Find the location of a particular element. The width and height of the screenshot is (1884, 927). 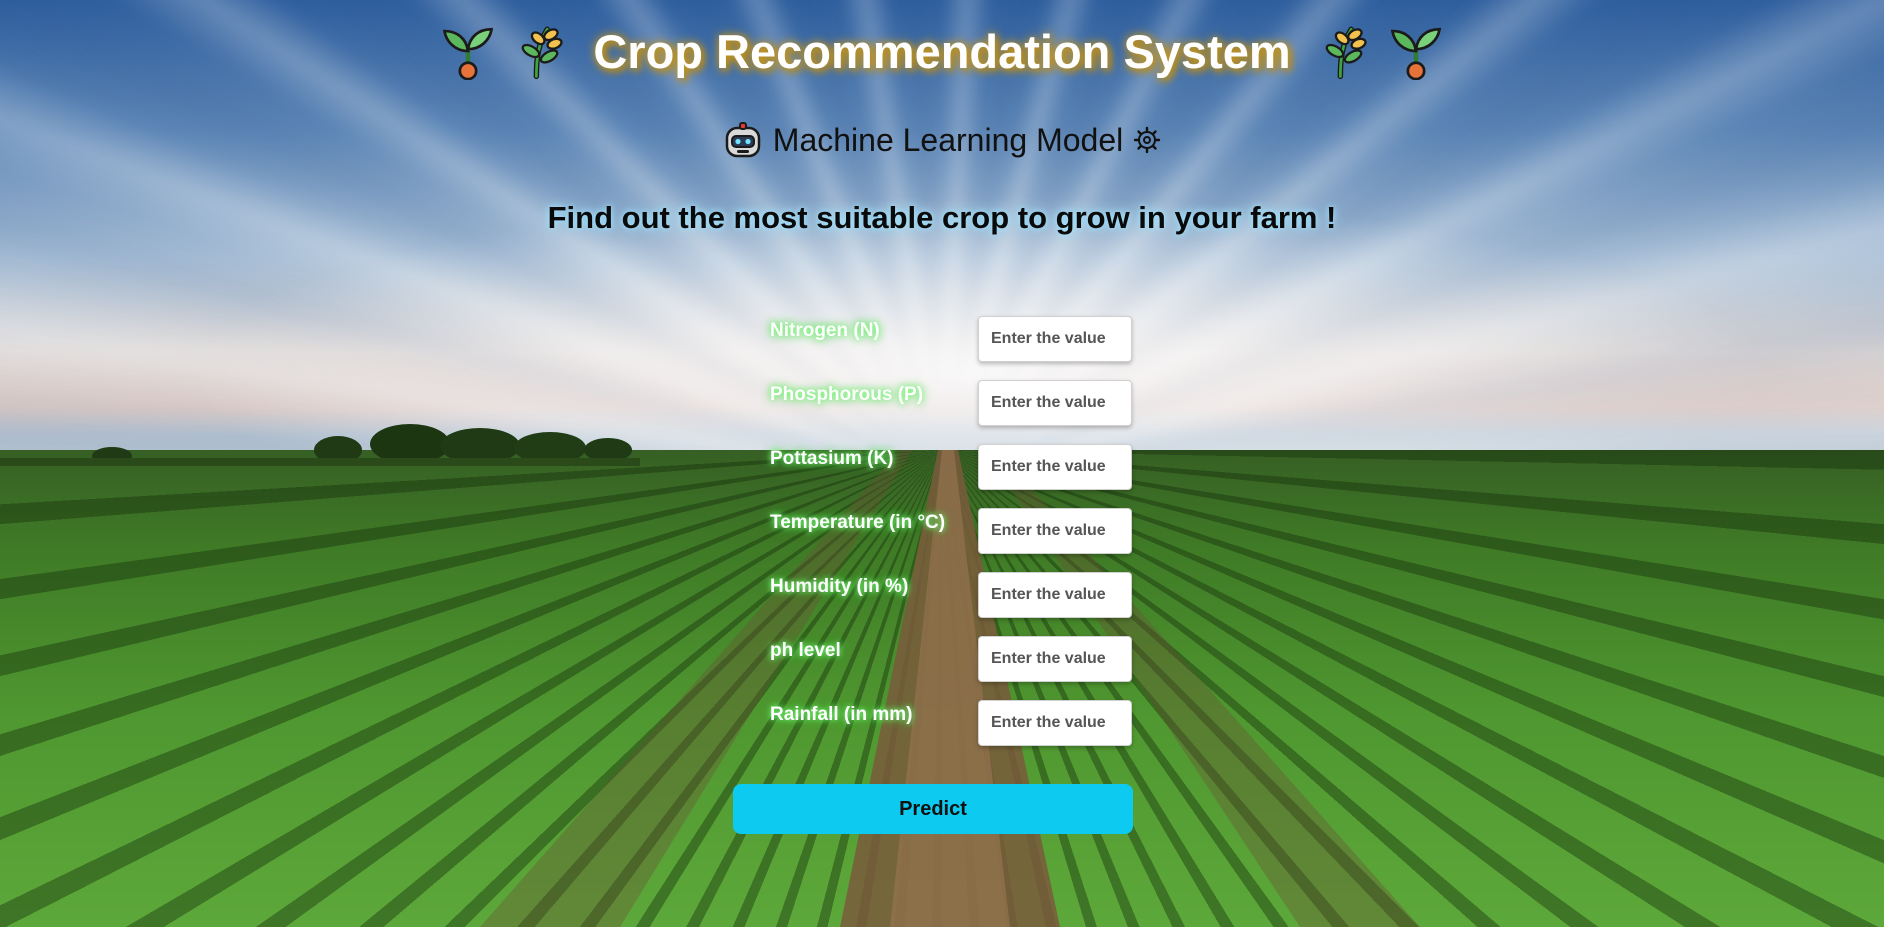

temperature-input is located at coordinates (1055, 531).